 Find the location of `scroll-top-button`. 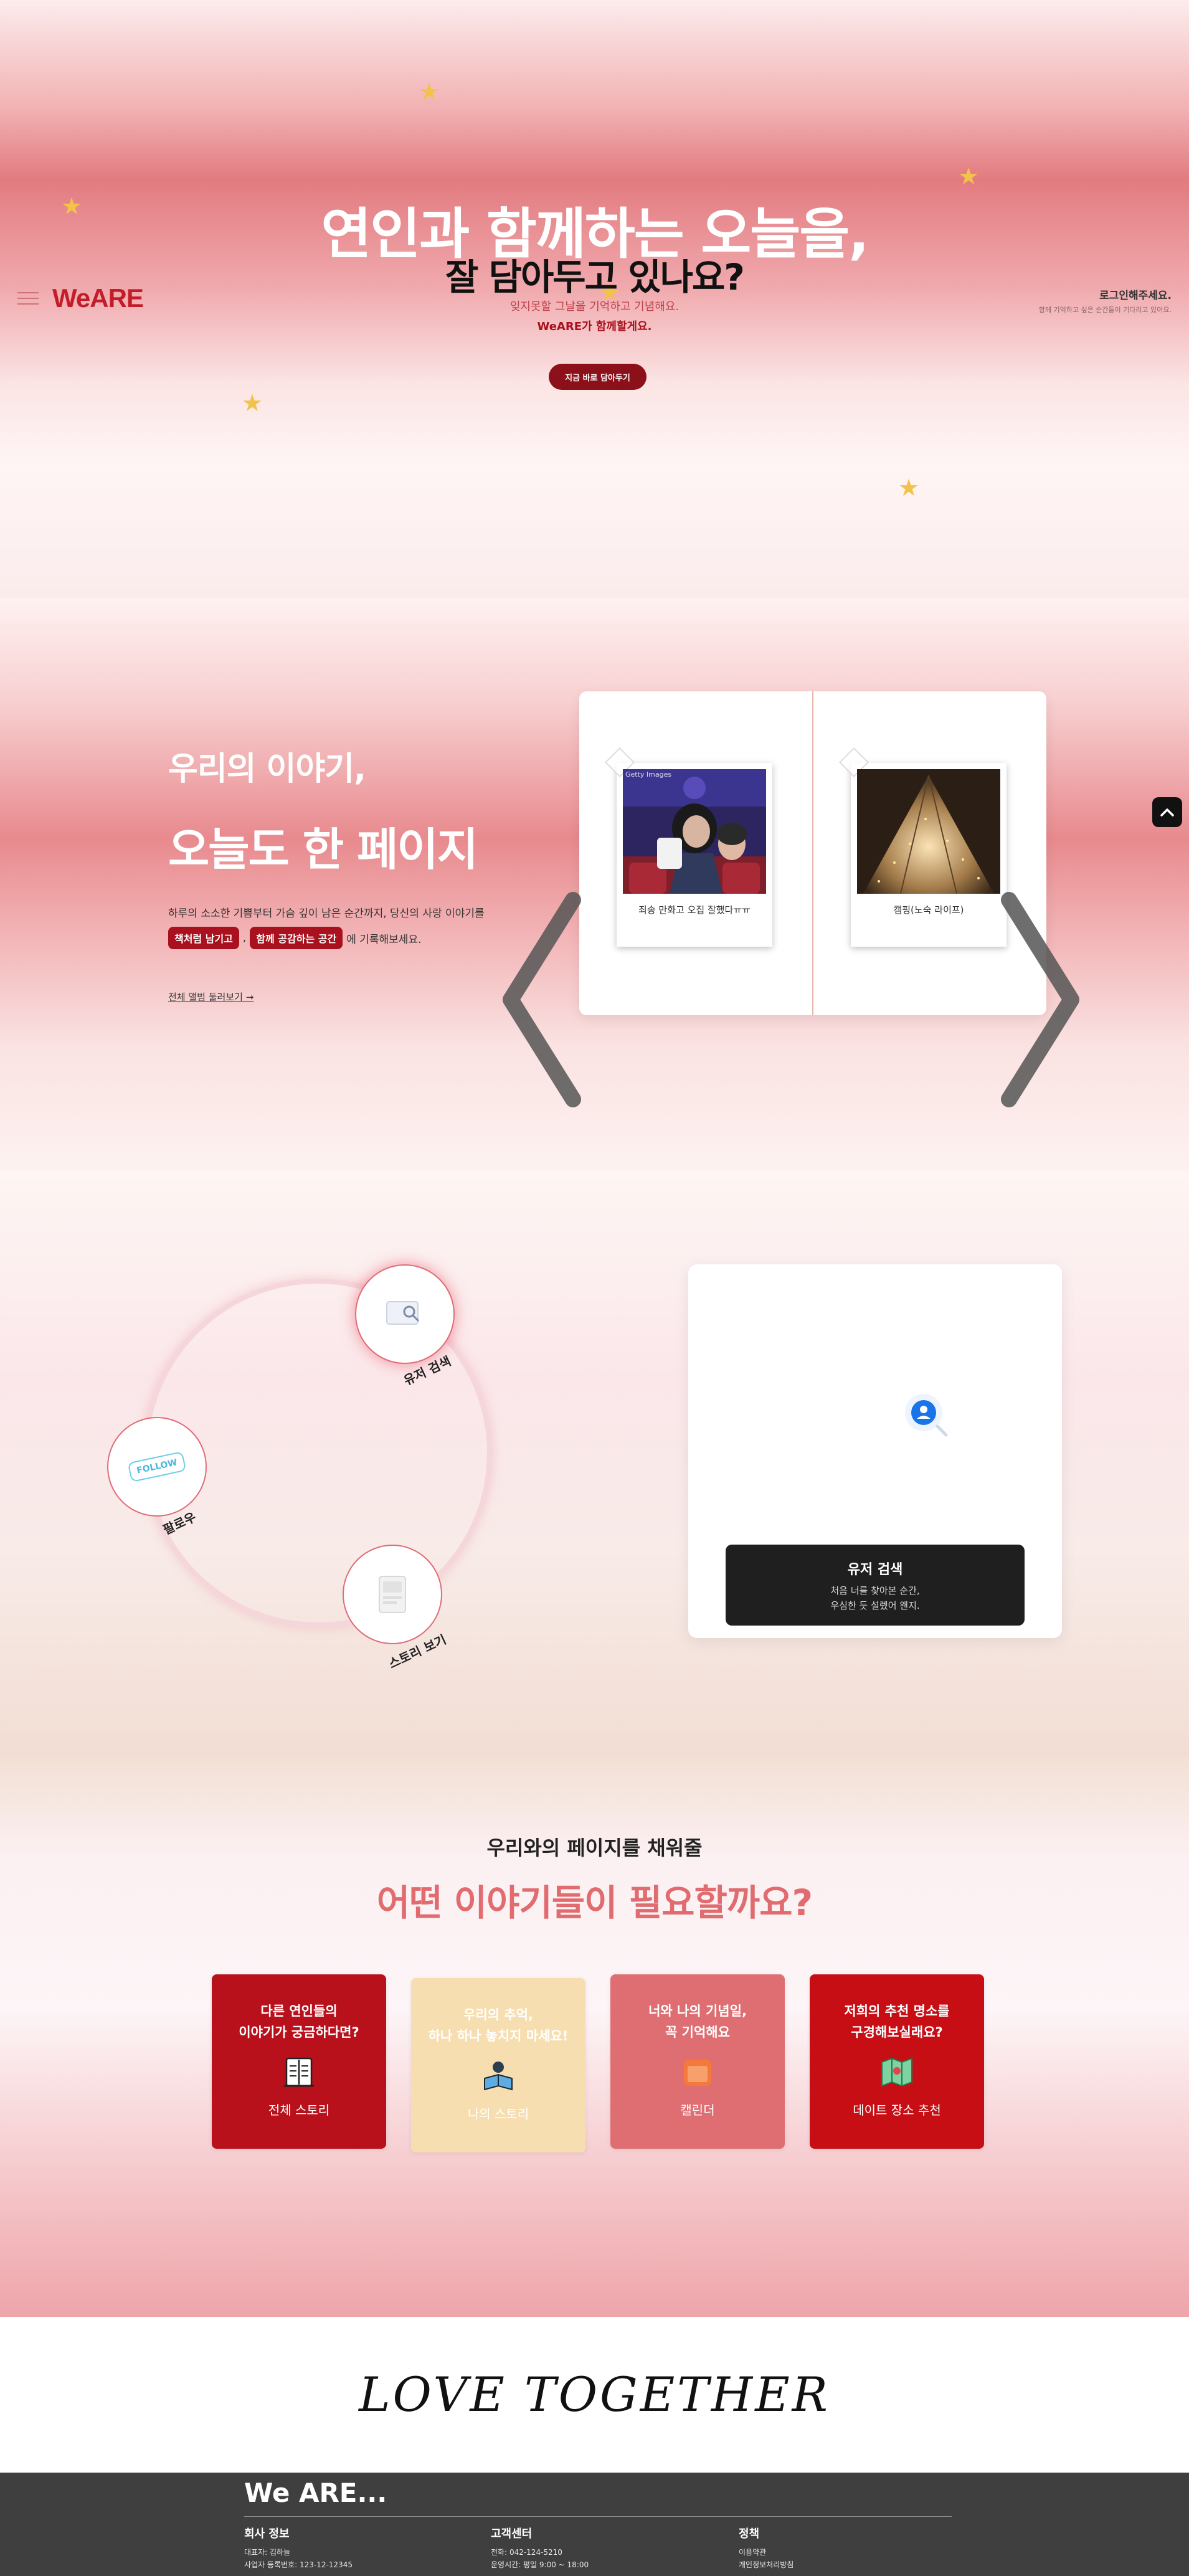

scroll-top-button is located at coordinates (1167, 812).